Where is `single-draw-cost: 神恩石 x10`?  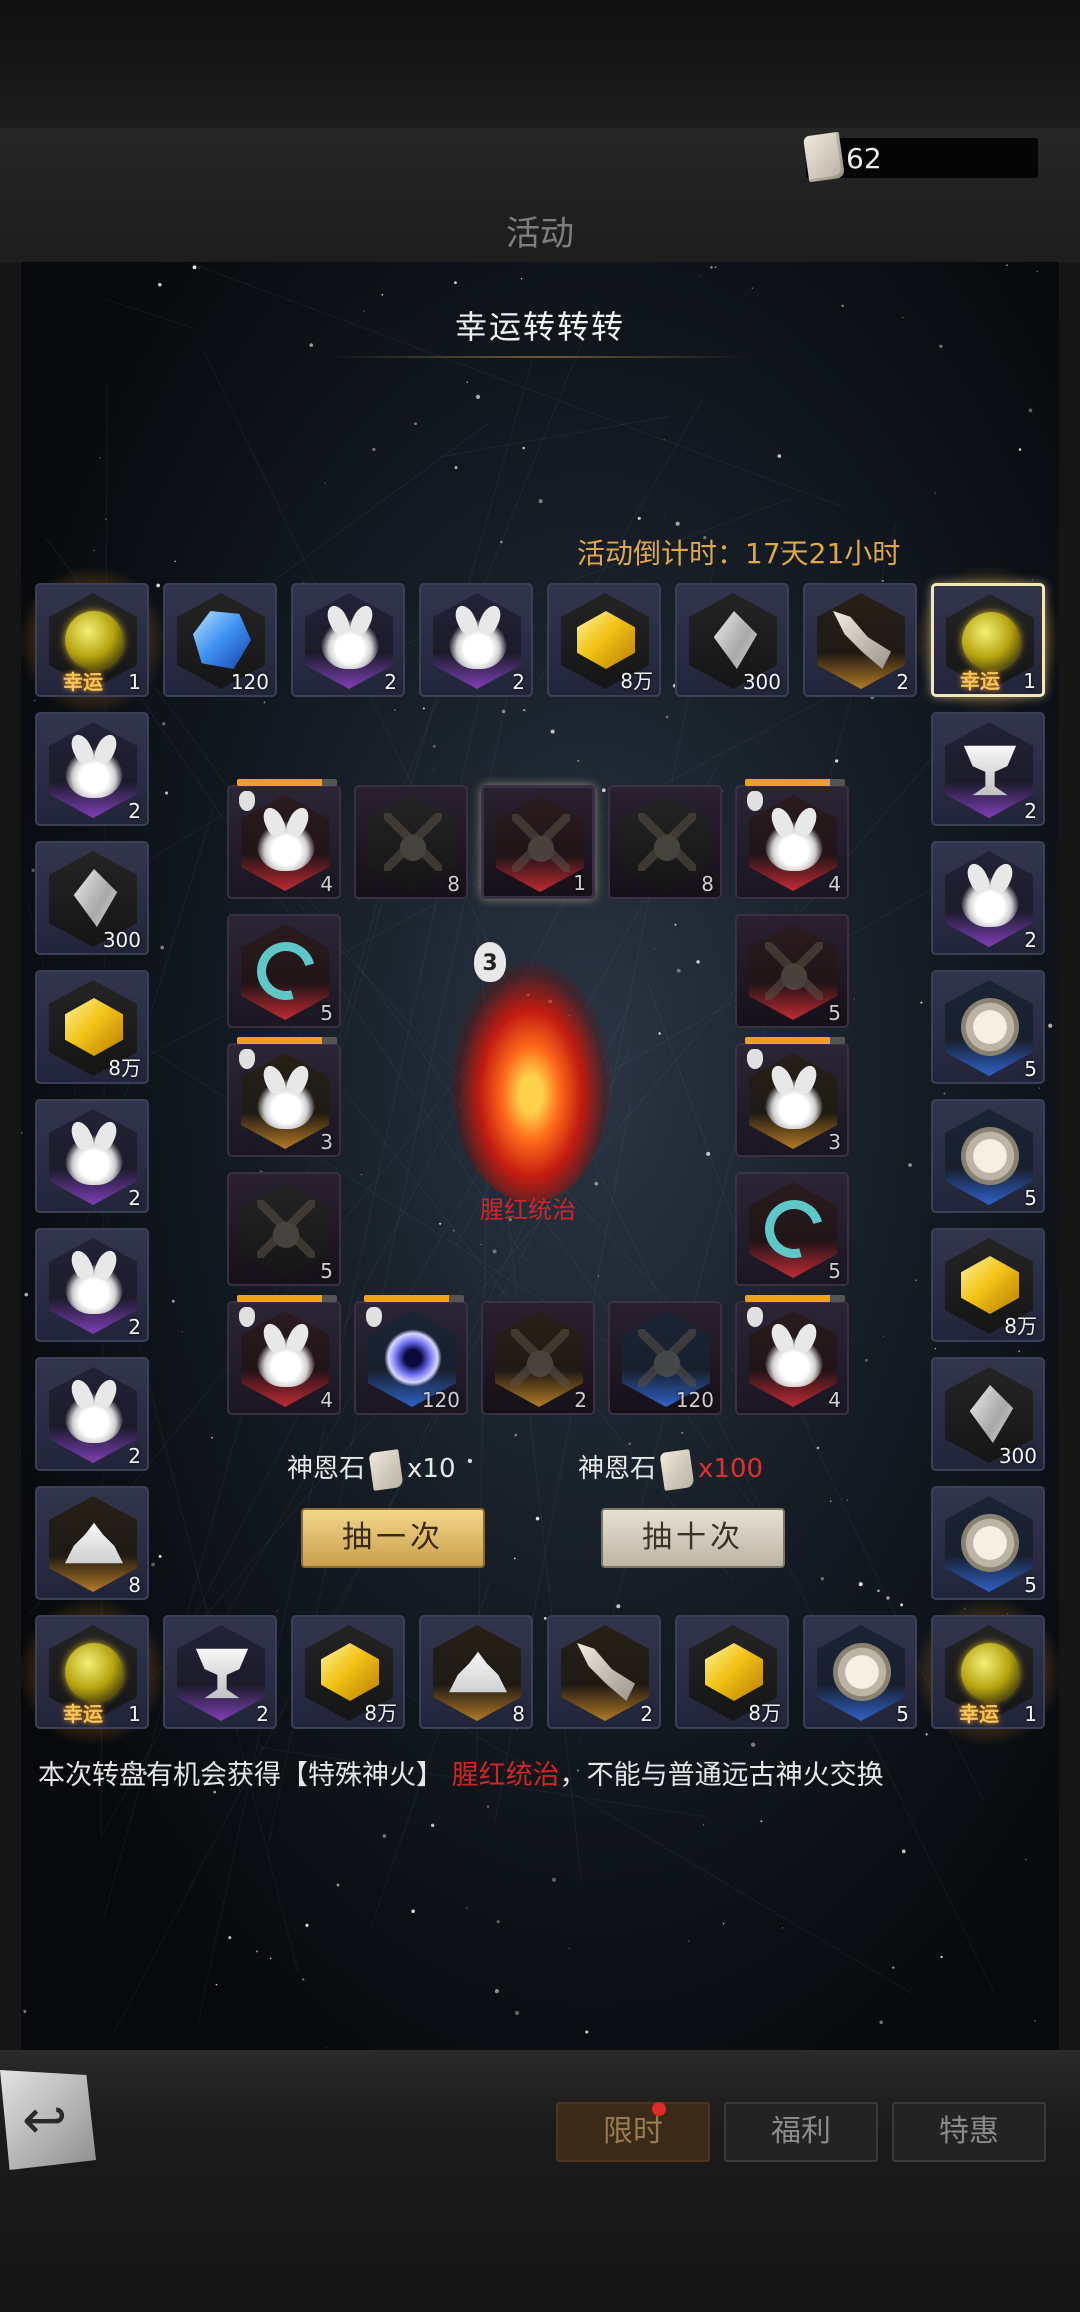 single-draw-cost: 神恩石 x10 is located at coordinates (371, 1469).